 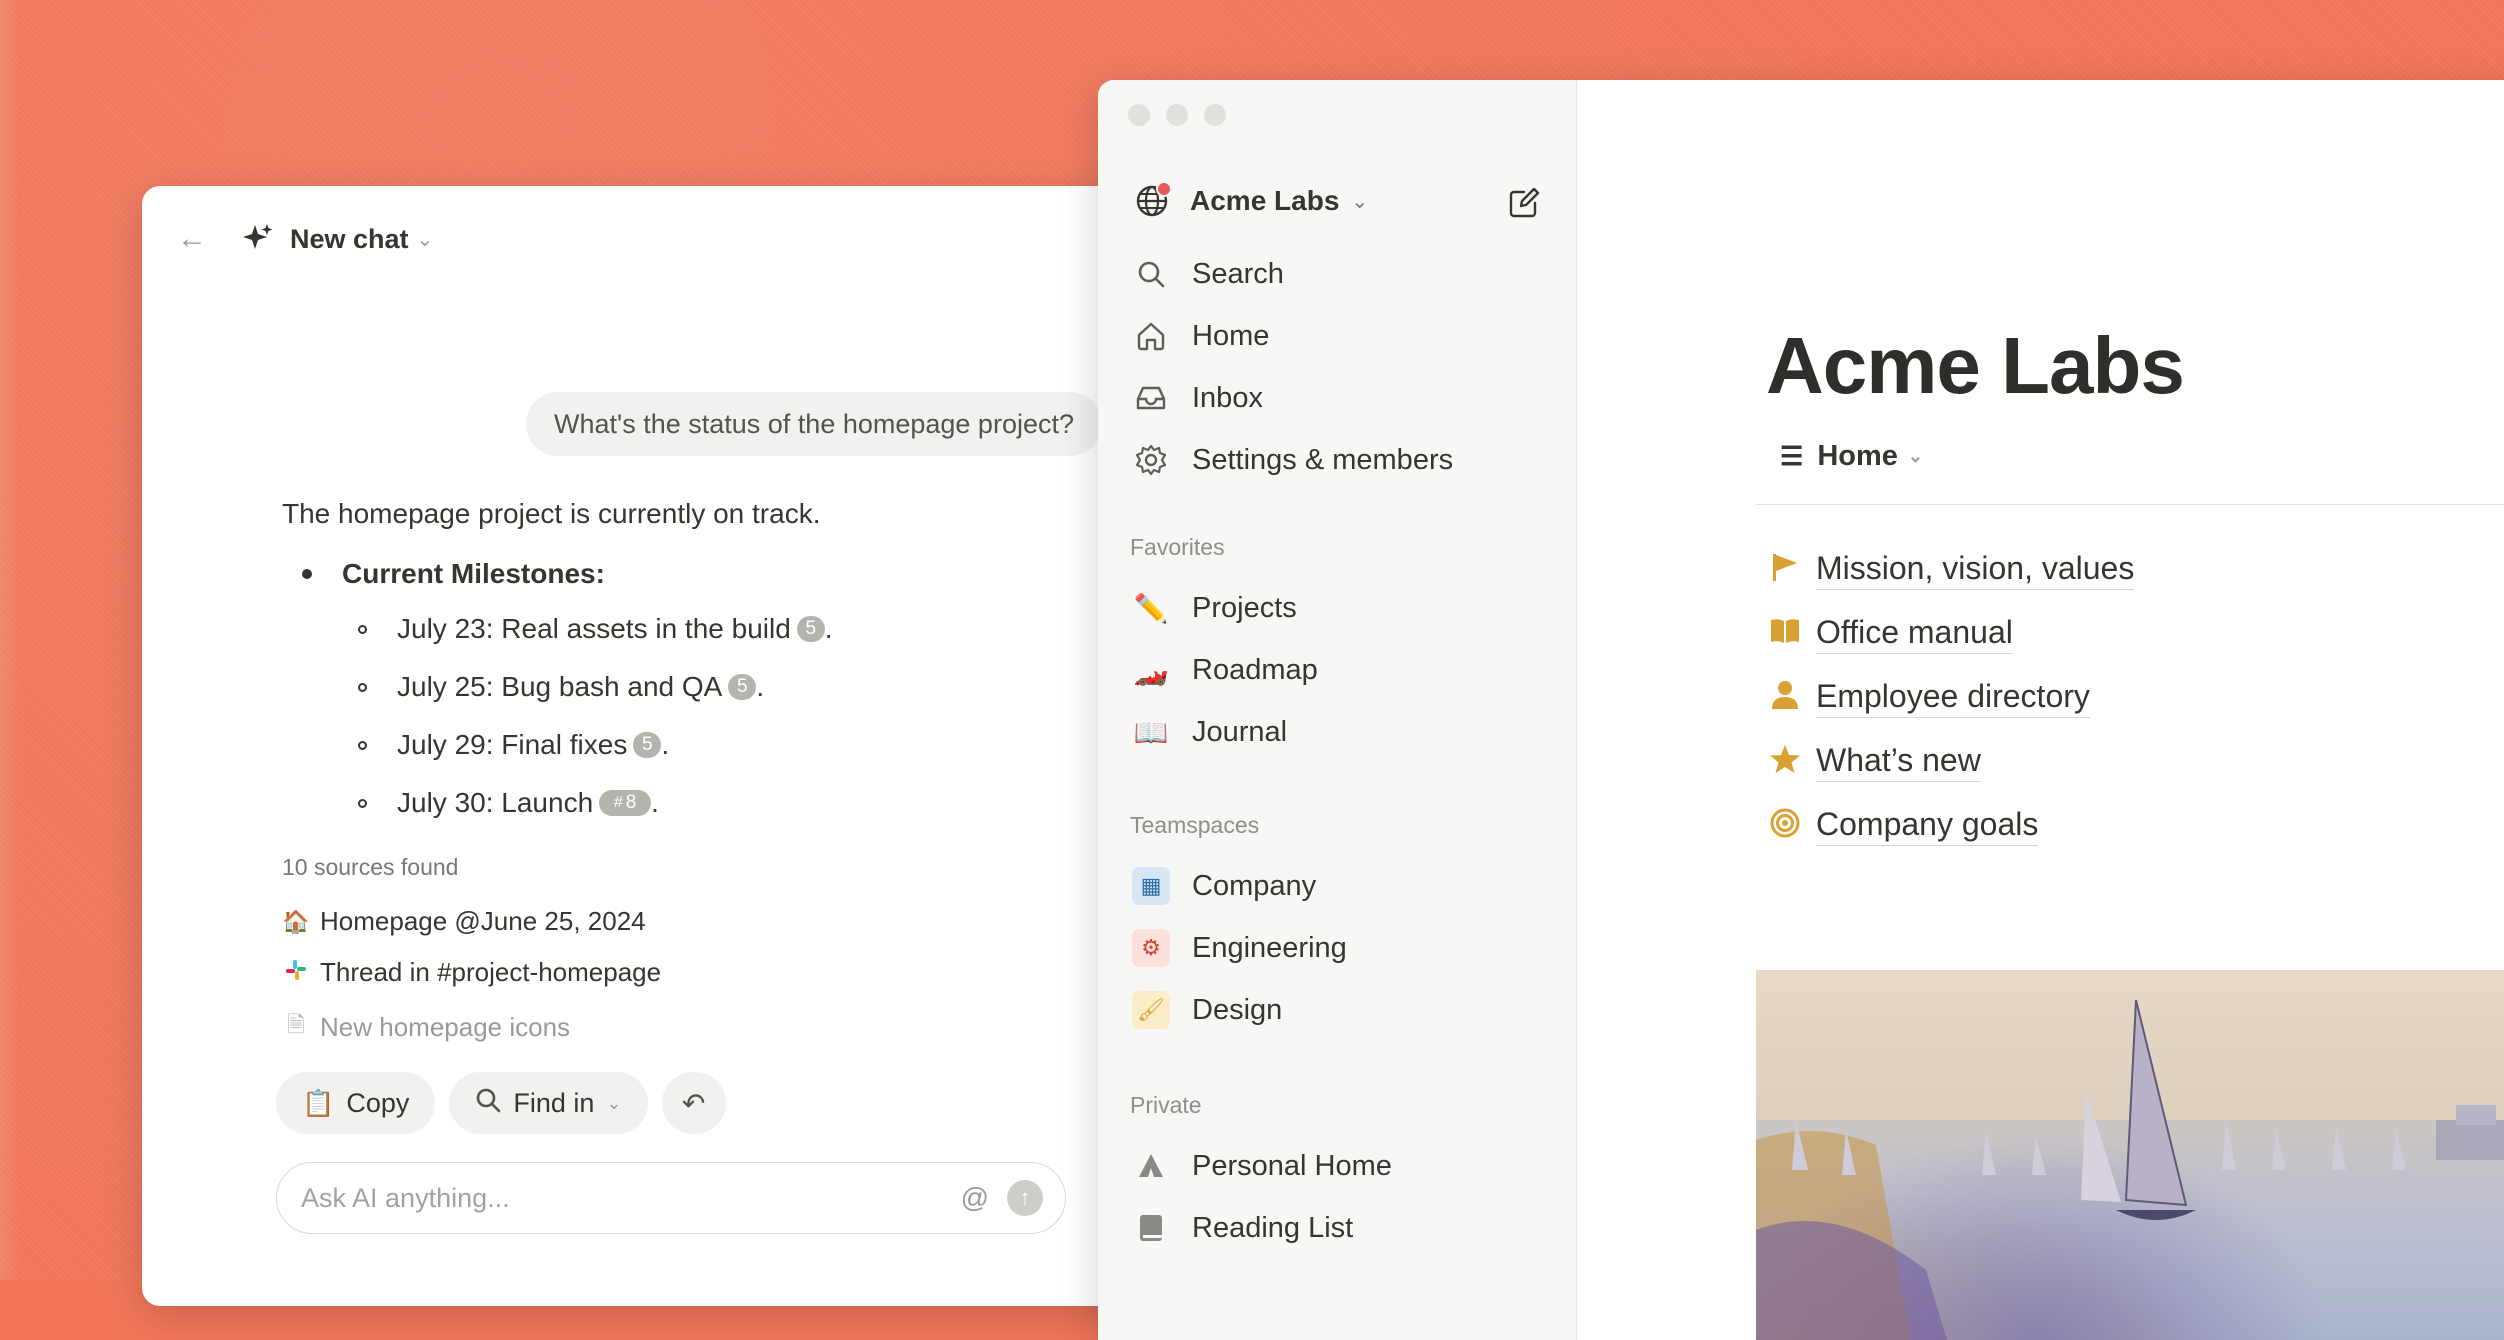 What do you see at coordinates (1195, 825) in the screenshot?
I see `teamspaces-section-label: Teamspaces` at bounding box center [1195, 825].